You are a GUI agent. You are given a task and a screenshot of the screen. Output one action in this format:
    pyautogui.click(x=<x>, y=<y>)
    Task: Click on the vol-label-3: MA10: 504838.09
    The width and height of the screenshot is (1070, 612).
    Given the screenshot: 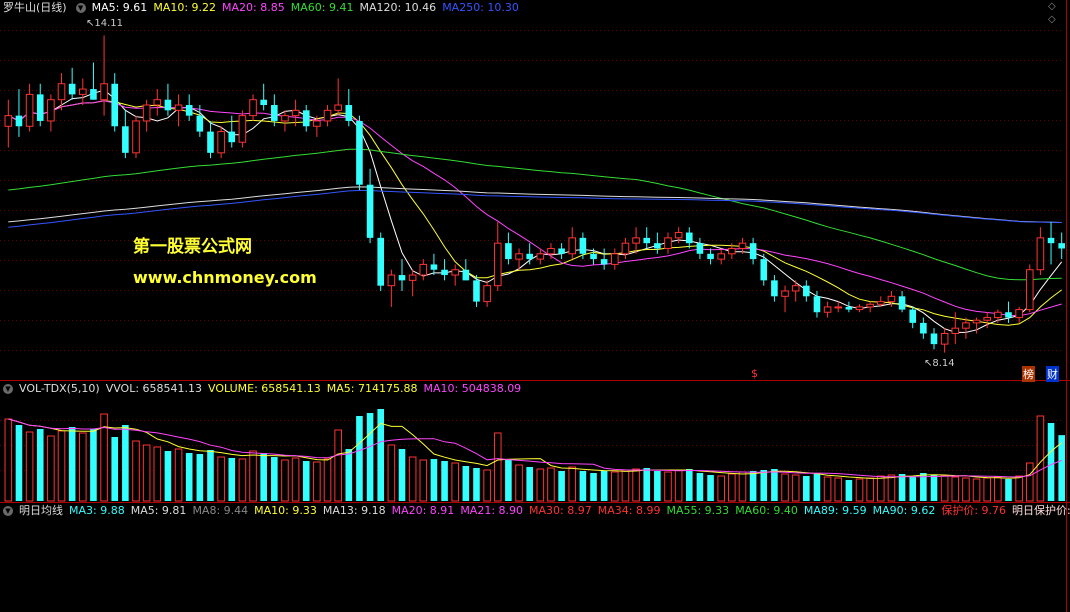 What is the action you would take?
    pyautogui.click(x=472, y=388)
    